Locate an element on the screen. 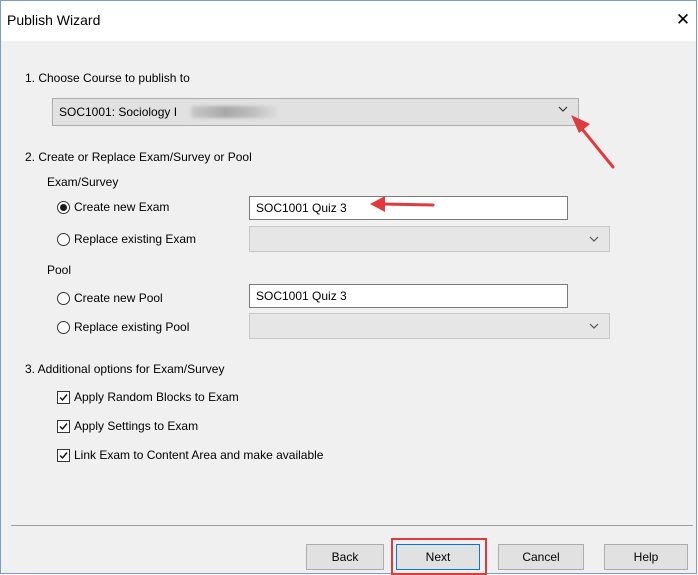  existing-pool-select is located at coordinates (429, 326).